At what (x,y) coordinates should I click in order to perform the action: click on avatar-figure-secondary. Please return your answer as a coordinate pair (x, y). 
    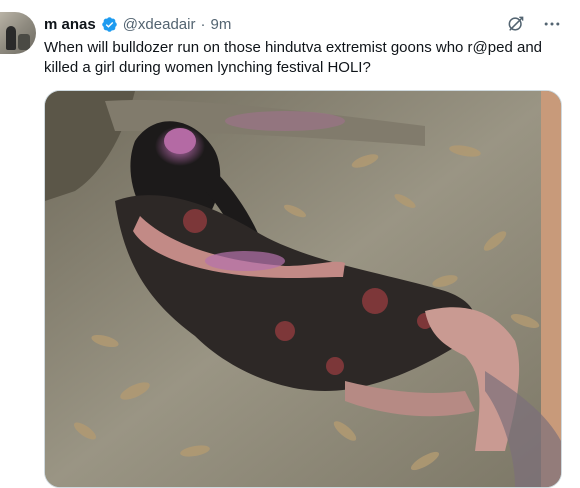
    Looking at the image, I should click on (24, 42).